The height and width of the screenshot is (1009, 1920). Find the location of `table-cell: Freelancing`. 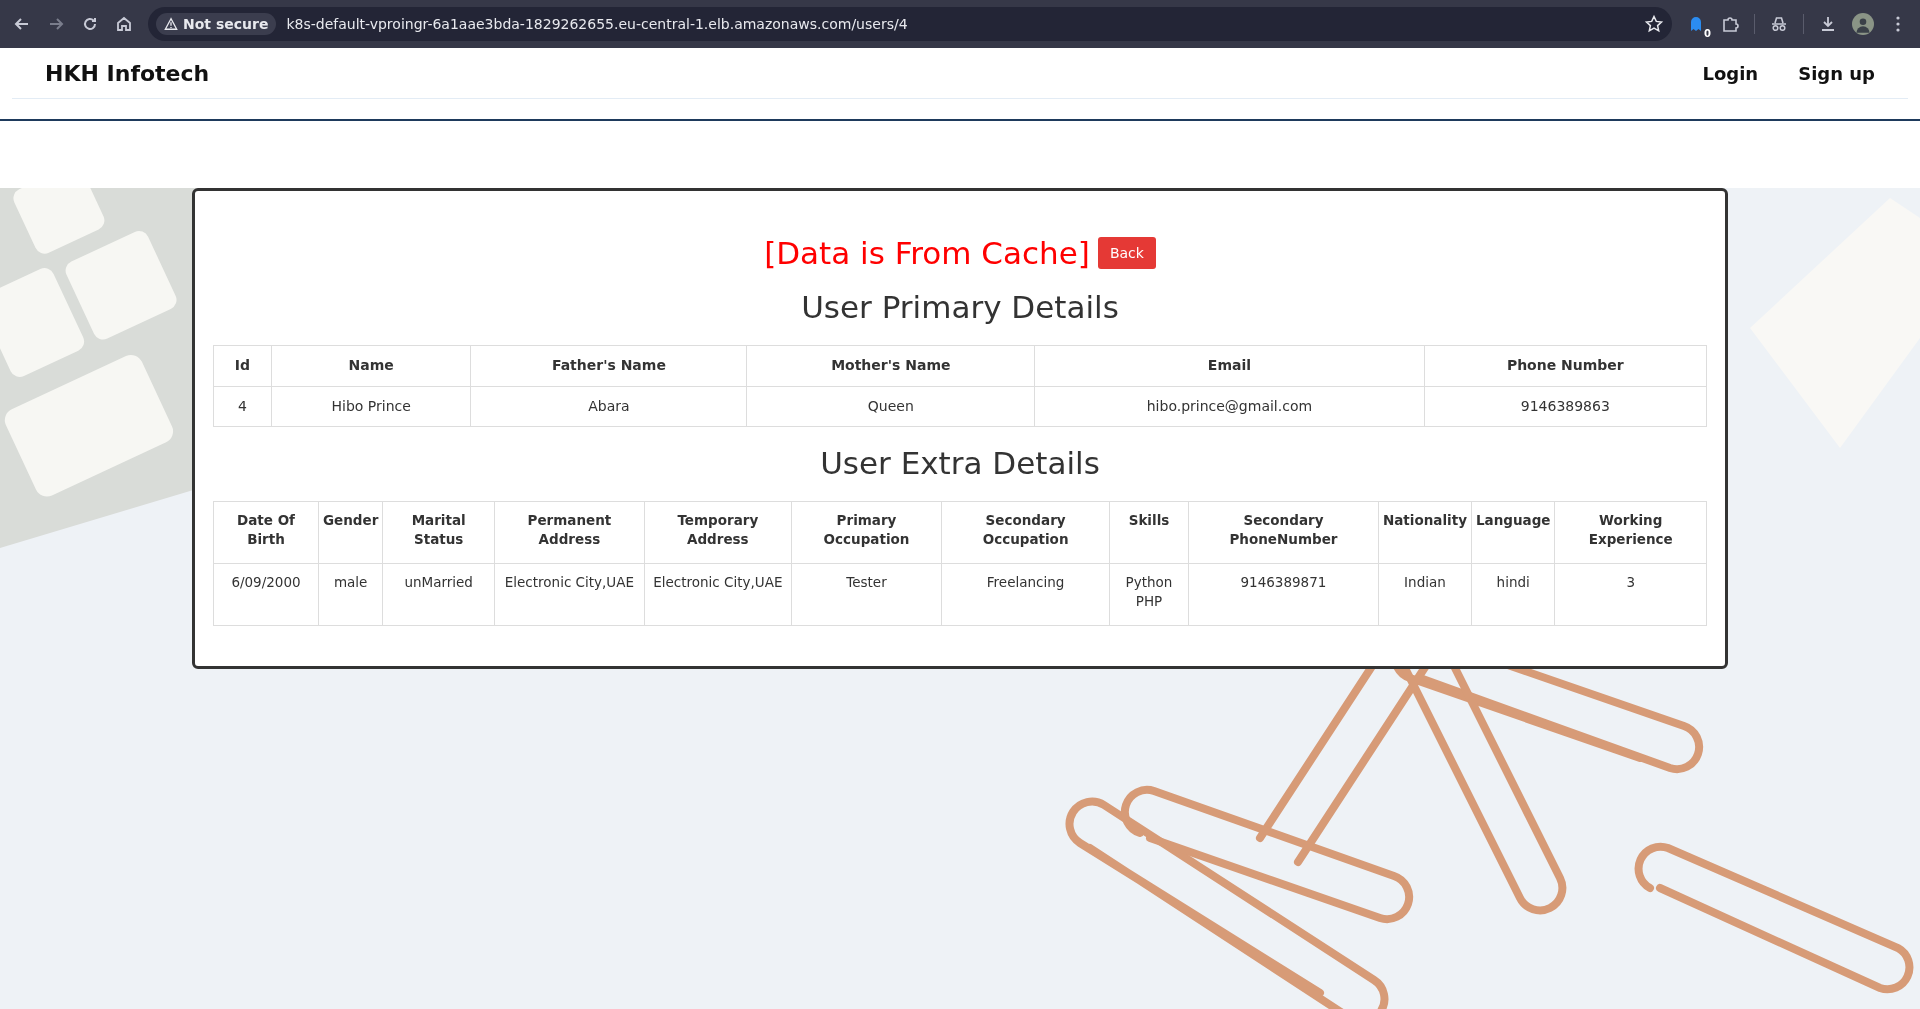

table-cell: Freelancing is located at coordinates (1025, 594).